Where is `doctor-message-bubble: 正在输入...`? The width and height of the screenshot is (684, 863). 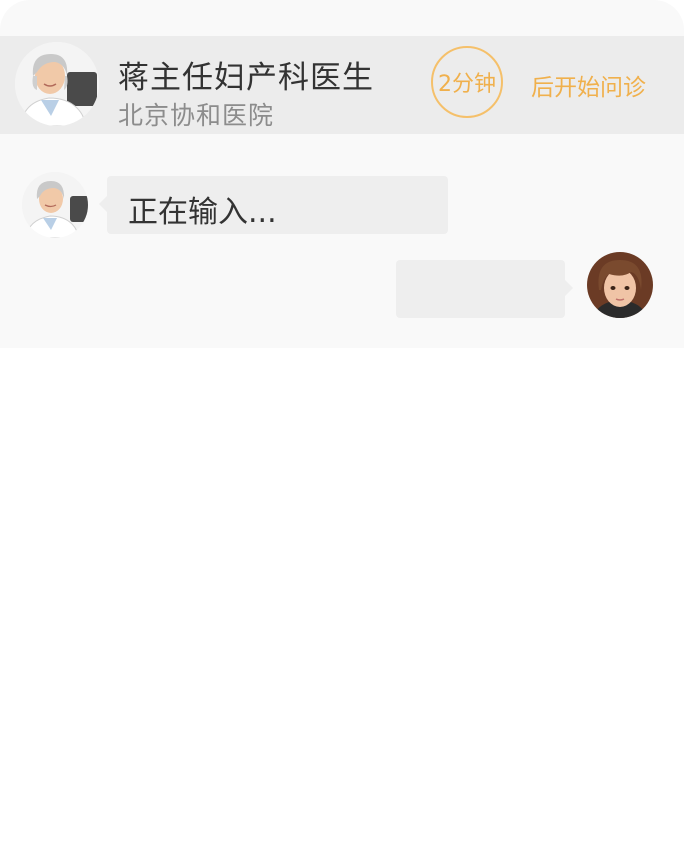 doctor-message-bubble: 正在输入... is located at coordinates (273, 205).